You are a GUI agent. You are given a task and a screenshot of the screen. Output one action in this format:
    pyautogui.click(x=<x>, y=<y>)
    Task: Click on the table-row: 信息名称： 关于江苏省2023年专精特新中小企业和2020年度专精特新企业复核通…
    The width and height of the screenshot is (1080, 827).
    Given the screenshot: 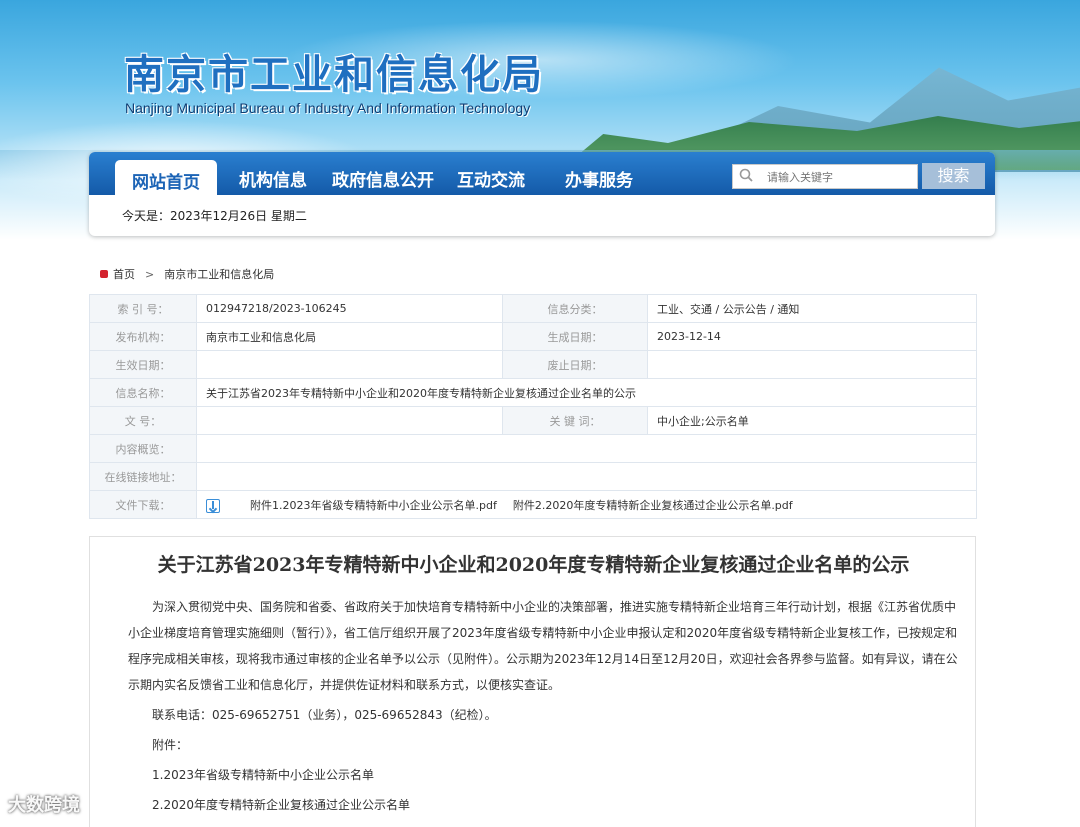 What is the action you would take?
    pyautogui.click(x=533, y=392)
    